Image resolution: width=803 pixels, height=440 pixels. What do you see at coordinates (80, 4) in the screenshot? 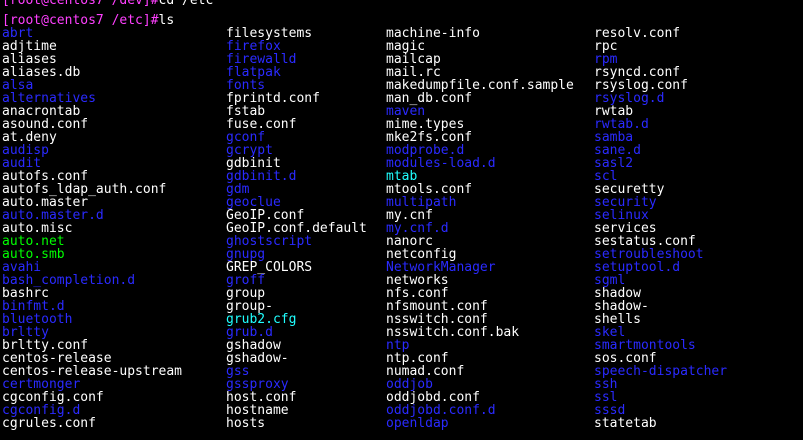
I see `shell-prompt: [root@centos7 /dev]#` at bounding box center [80, 4].